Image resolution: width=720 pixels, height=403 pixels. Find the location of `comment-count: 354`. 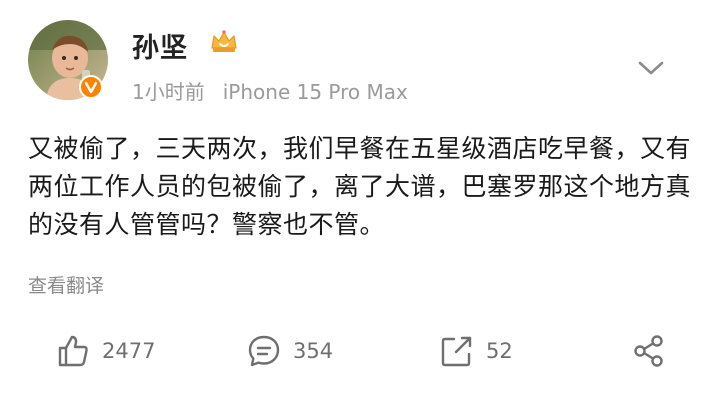

comment-count: 354 is located at coordinates (313, 351).